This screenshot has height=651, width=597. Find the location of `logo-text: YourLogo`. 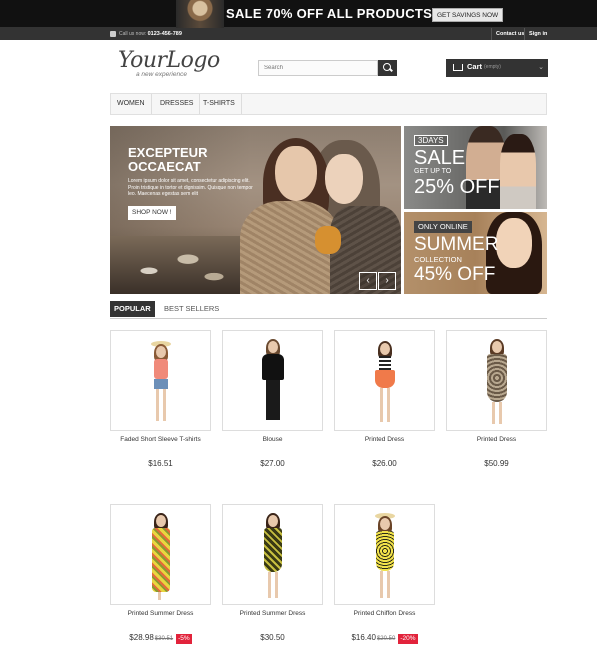

logo-text: YourLogo is located at coordinates (169, 60).